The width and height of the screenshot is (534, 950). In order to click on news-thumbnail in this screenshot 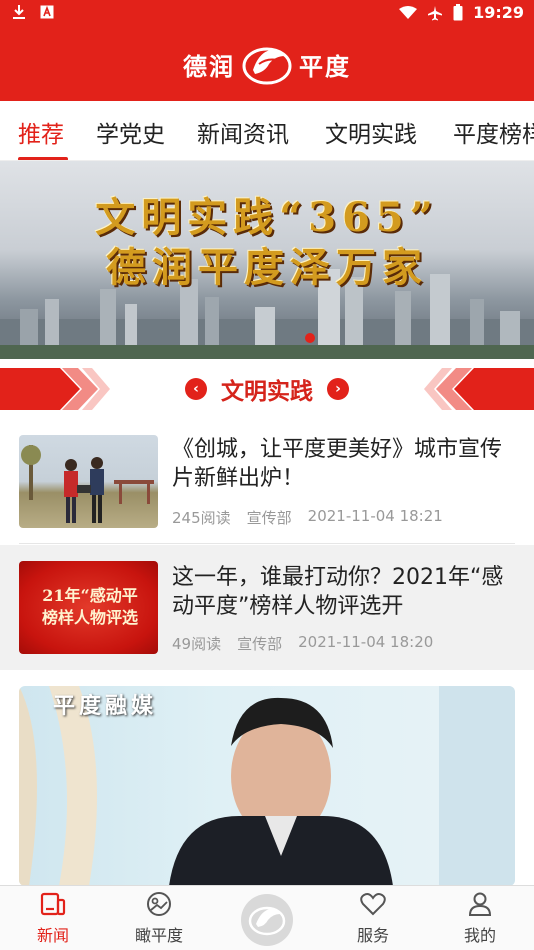, I will do `click(88, 481)`.